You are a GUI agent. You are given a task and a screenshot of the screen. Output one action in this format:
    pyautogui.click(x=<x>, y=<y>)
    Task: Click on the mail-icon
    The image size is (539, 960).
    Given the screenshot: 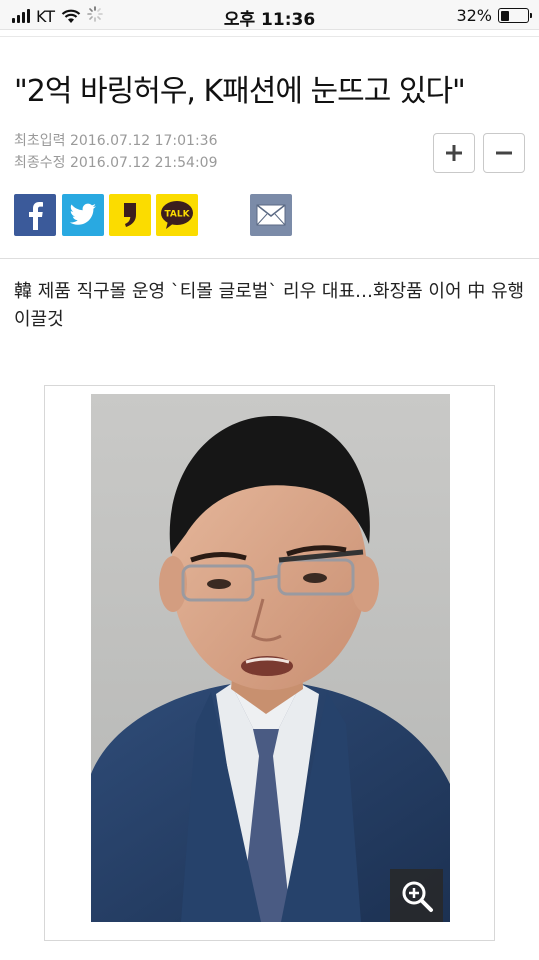 What is the action you would take?
    pyautogui.click(x=271, y=215)
    